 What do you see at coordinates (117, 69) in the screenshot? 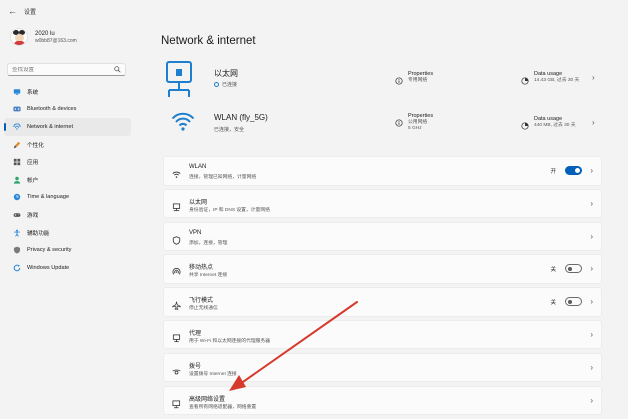
I see `search-icon` at bounding box center [117, 69].